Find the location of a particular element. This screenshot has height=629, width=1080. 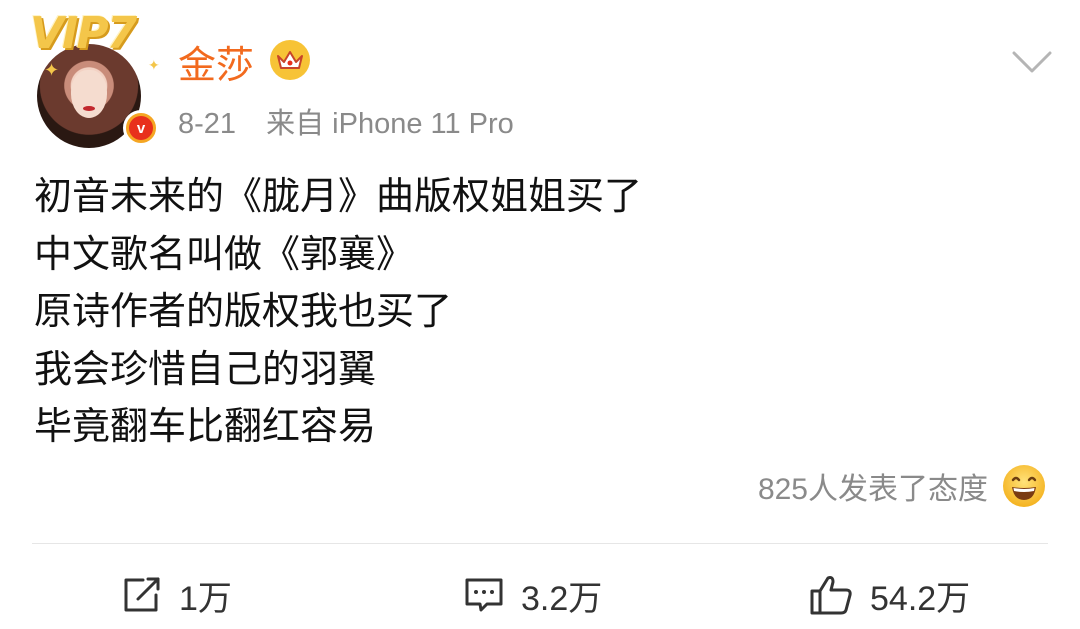

crown-icon is located at coordinates (290, 60).